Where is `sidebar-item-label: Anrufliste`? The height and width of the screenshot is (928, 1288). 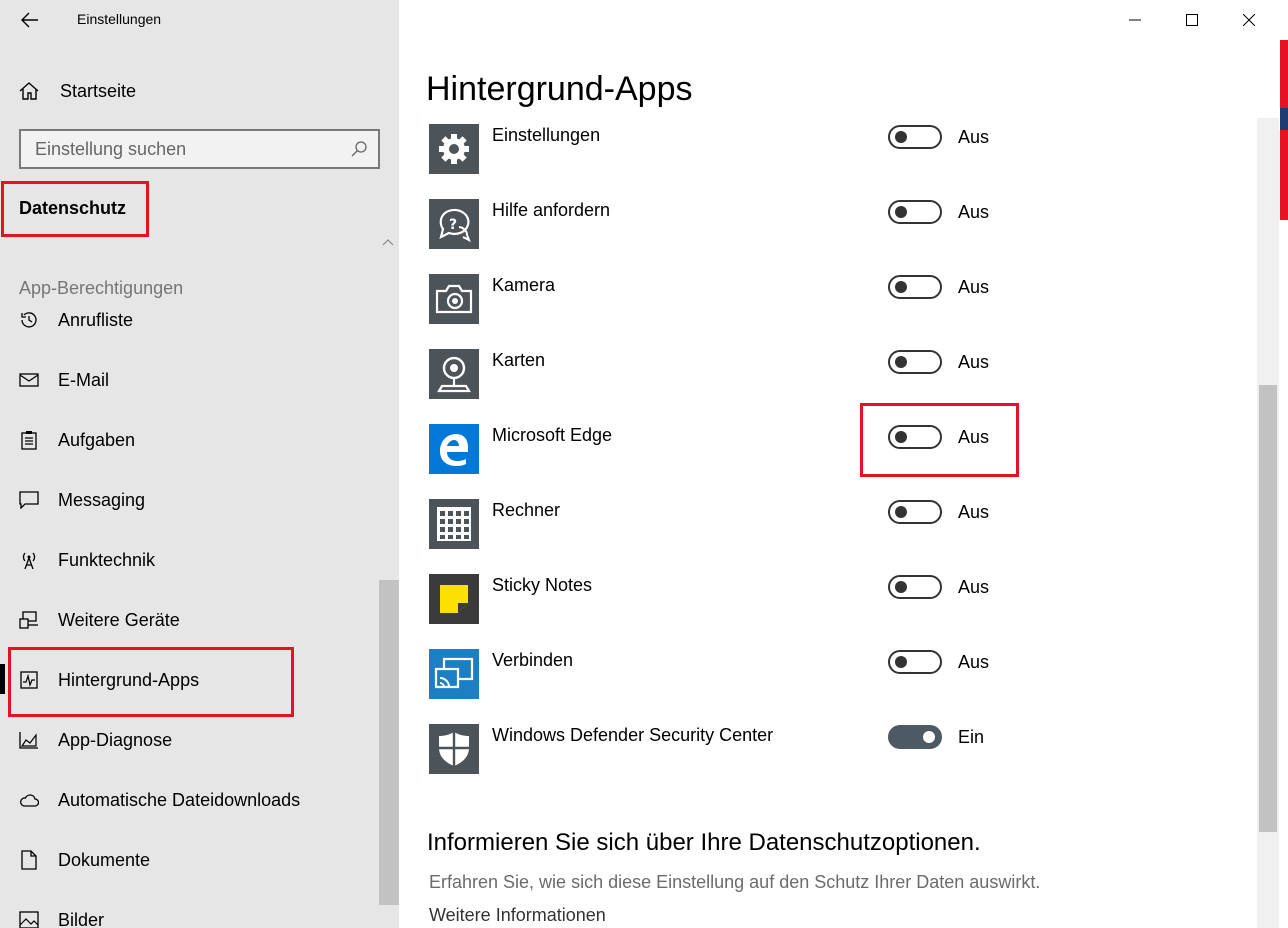
sidebar-item-label: Anrufliste is located at coordinates (96, 320).